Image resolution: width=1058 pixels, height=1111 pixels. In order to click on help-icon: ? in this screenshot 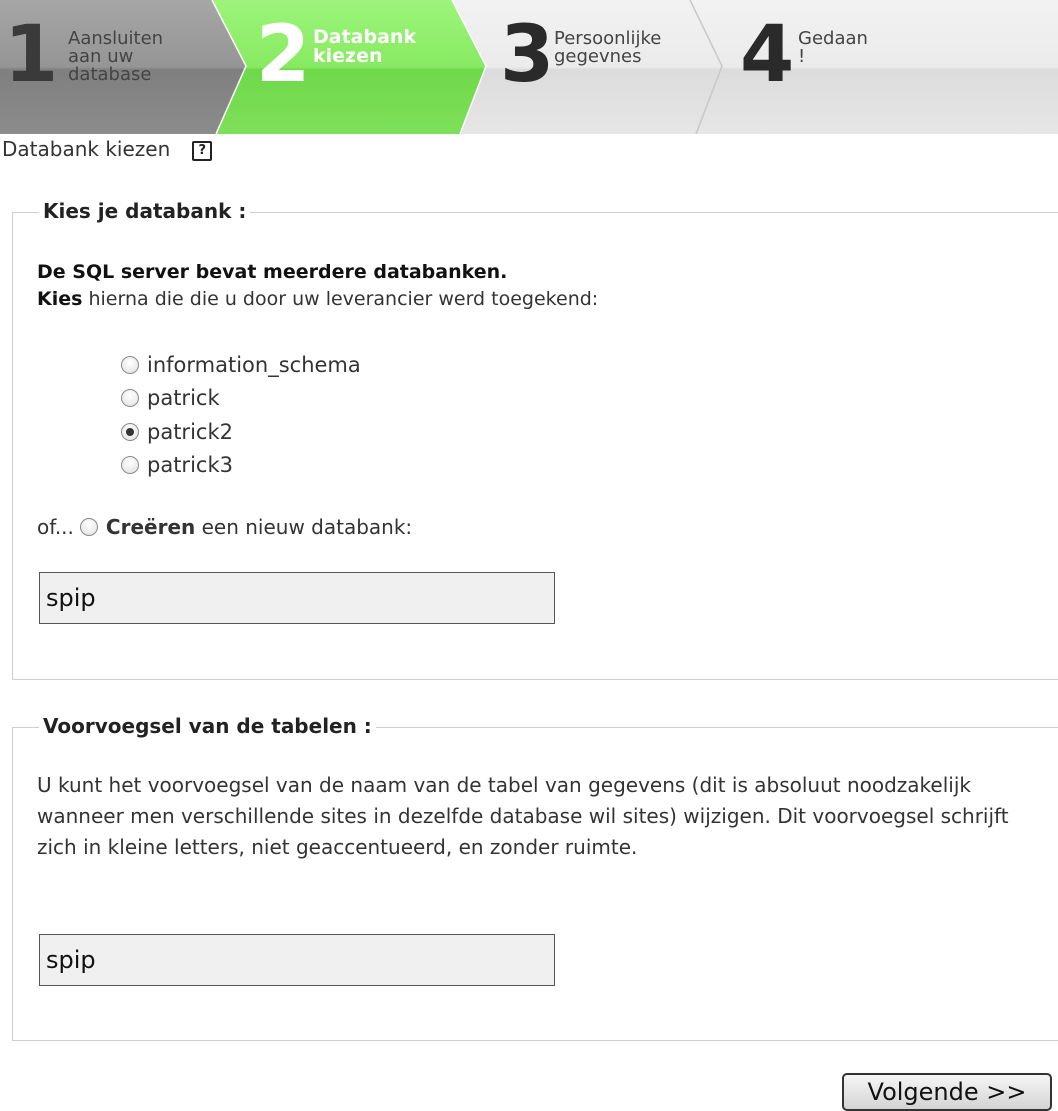, I will do `click(202, 151)`.